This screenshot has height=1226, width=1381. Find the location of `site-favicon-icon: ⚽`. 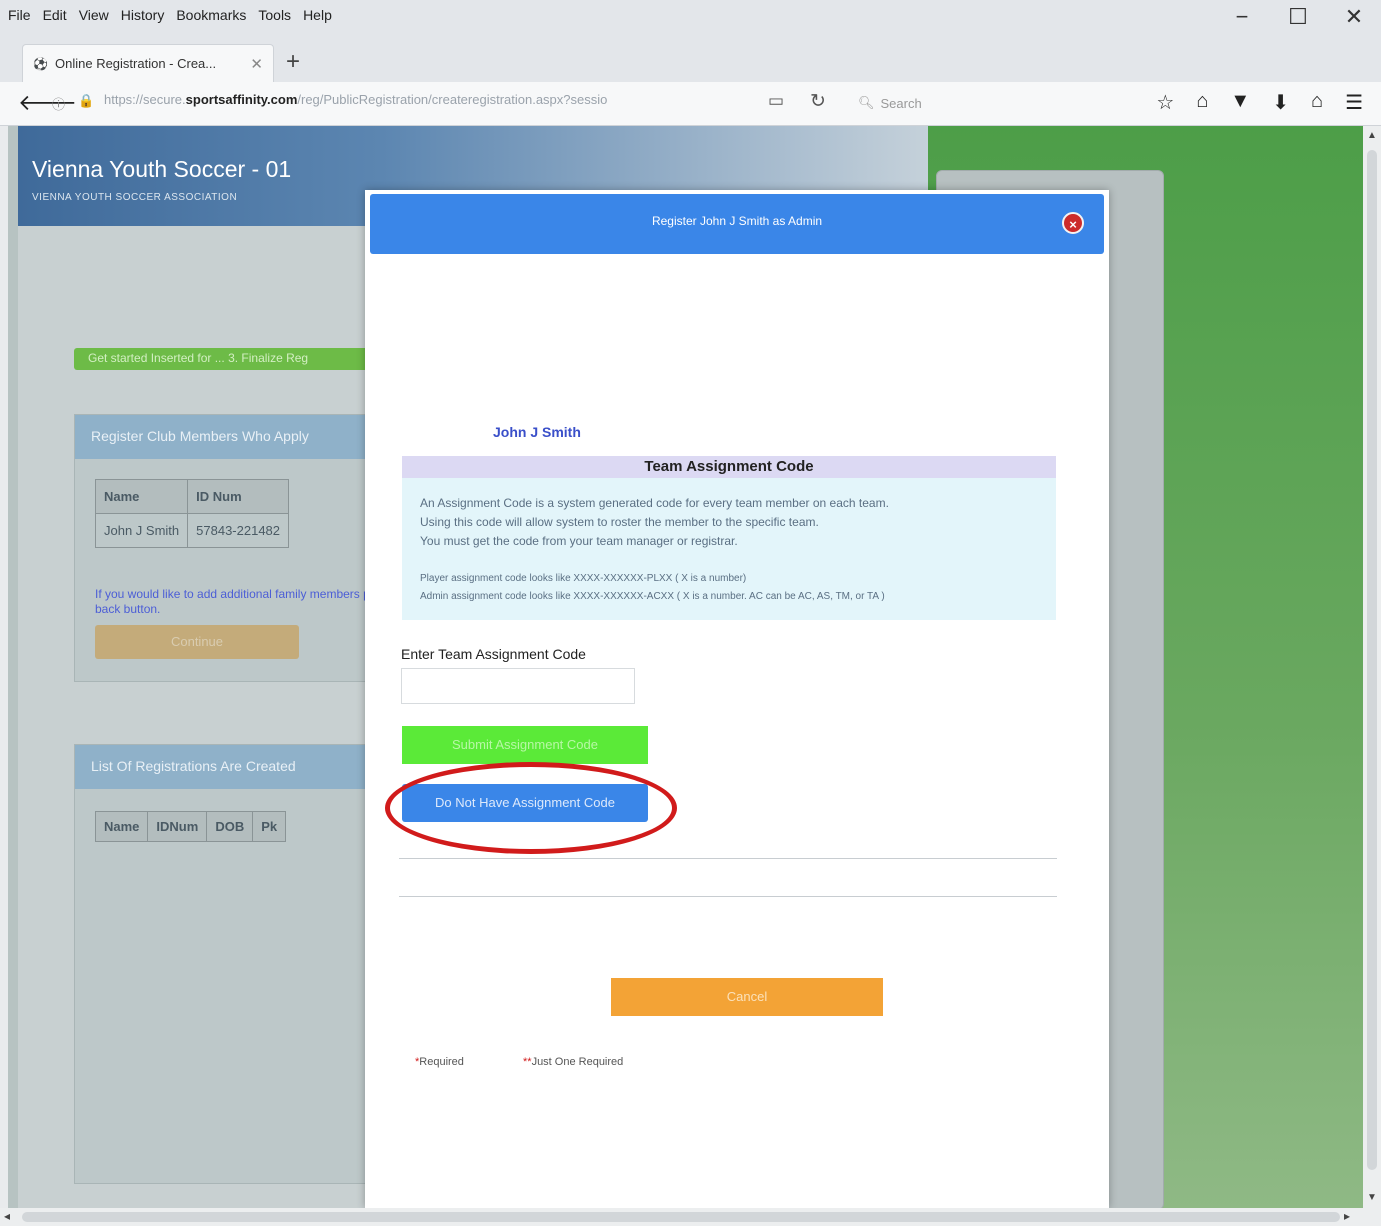

site-favicon-icon: ⚽ is located at coordinates (40, 63).